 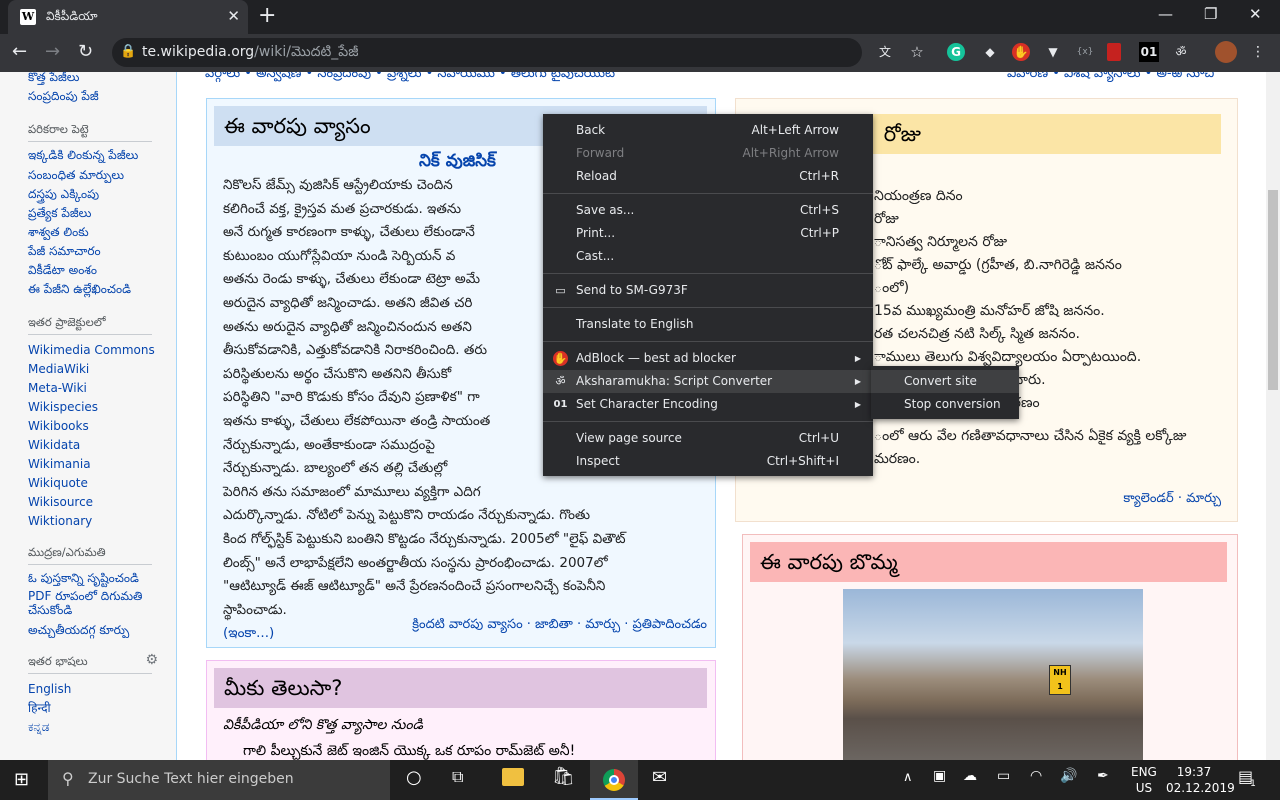 I want to click on chevron-up-icon: ∧, so click(x=908, y=777).